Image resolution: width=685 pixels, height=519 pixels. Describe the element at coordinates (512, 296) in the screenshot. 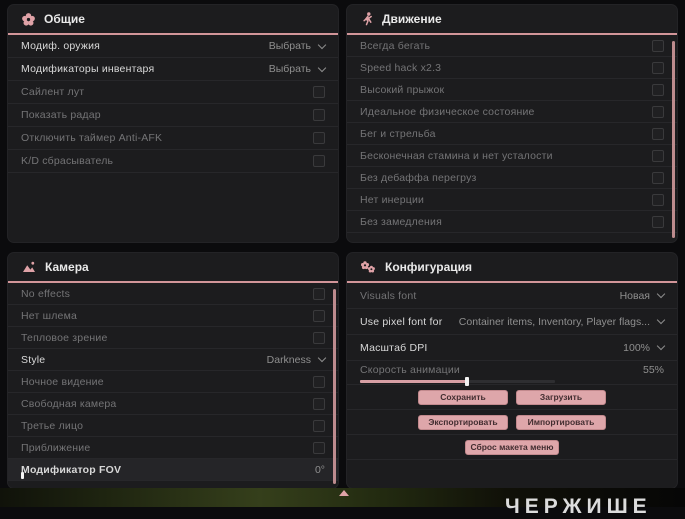

I see `setting-row: Visuals font Новая` at that location.